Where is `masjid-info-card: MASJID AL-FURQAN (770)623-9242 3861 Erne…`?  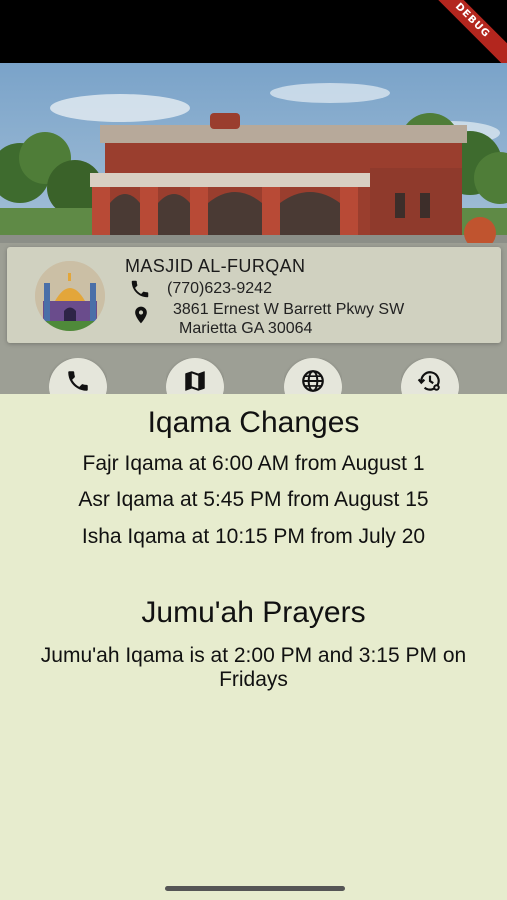 masjid-info-card: MASJID AL-FURQAN (770)623-9242 3861 Erne… is located at coordinates (254, 295).